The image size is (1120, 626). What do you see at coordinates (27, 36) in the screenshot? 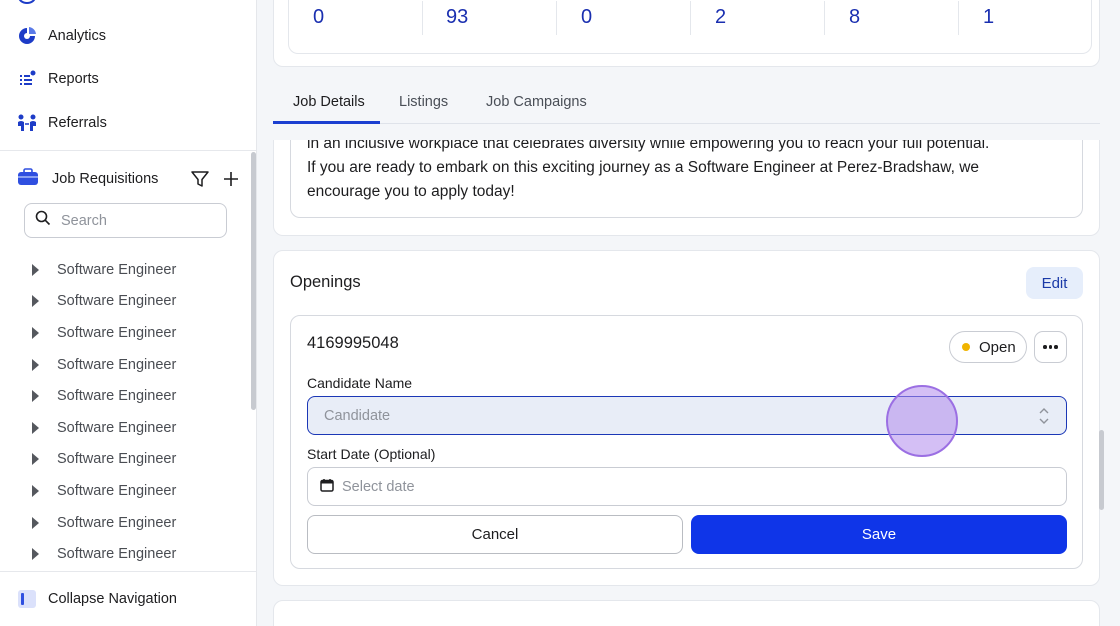
I see `analytics-icon` at bounding box center [27, 36].